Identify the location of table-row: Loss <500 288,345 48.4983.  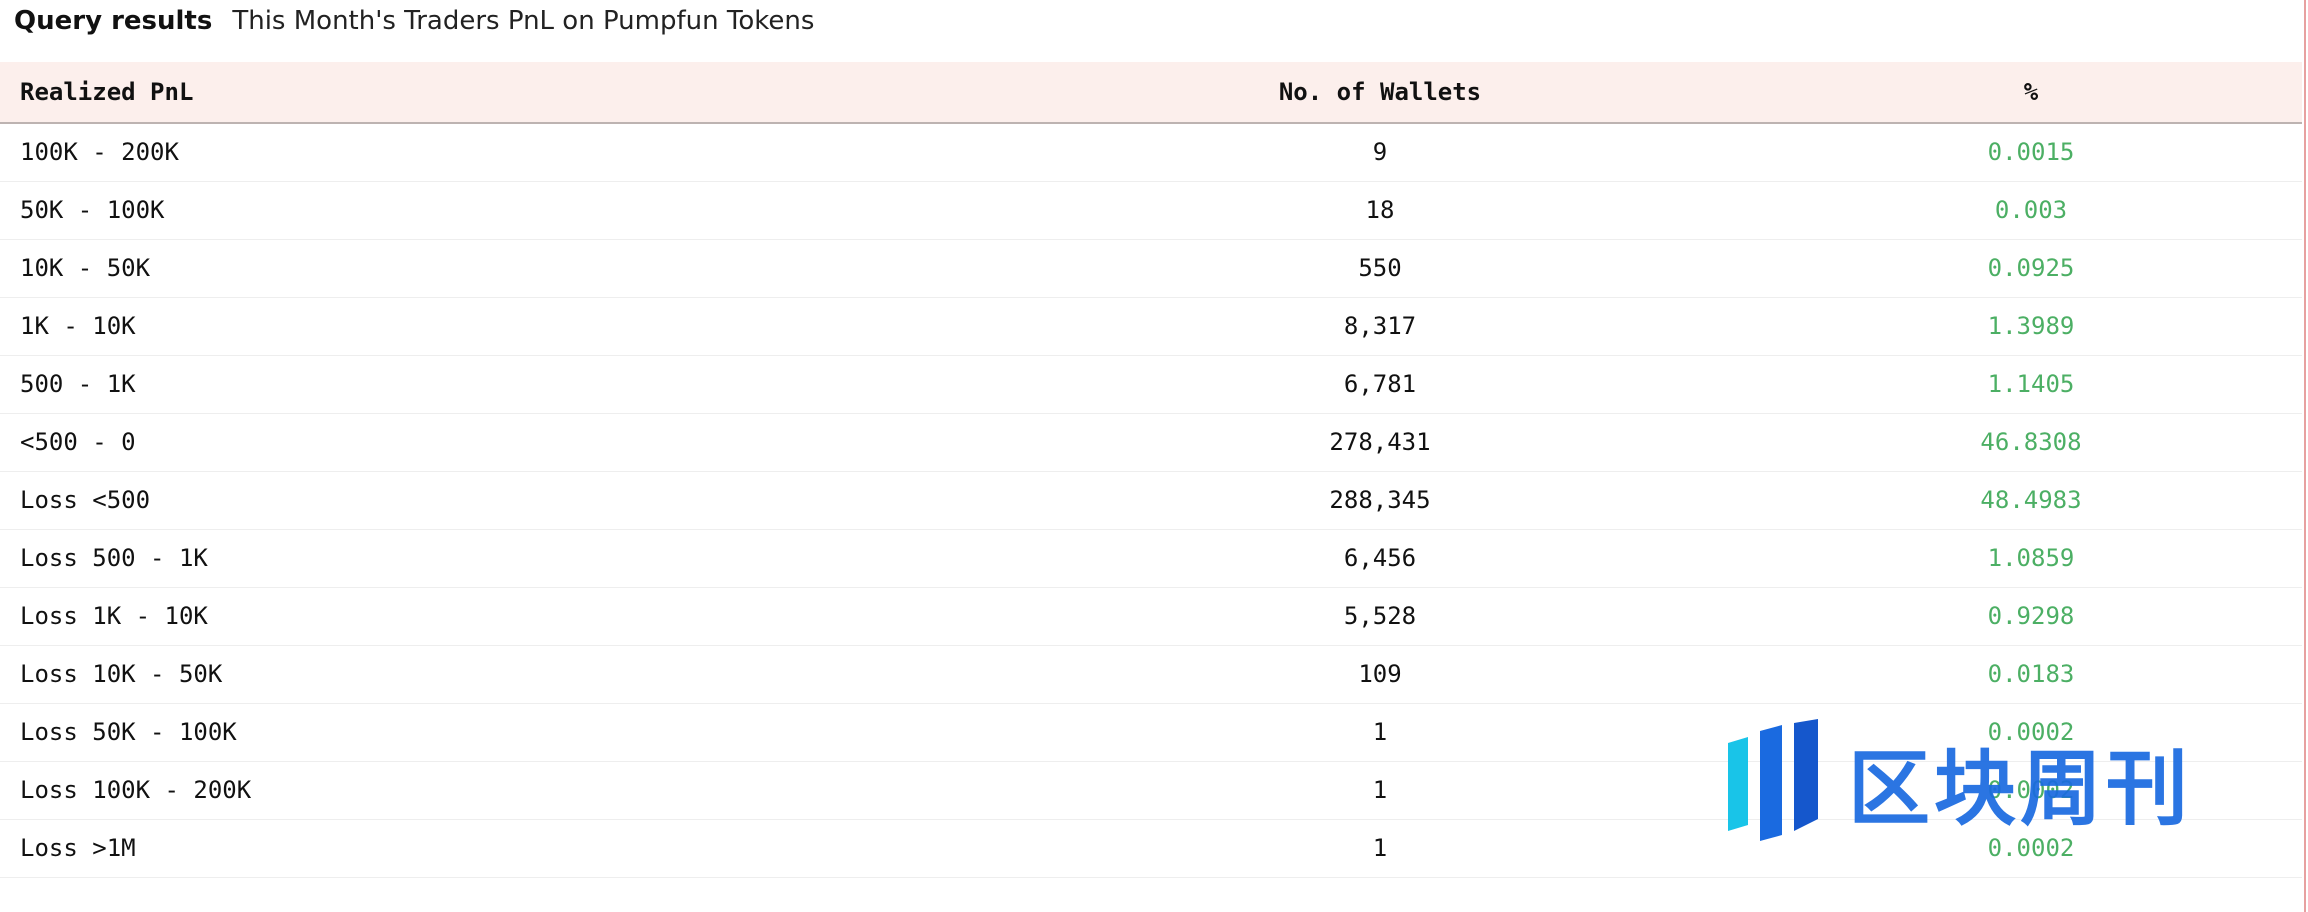
(1151, 500).